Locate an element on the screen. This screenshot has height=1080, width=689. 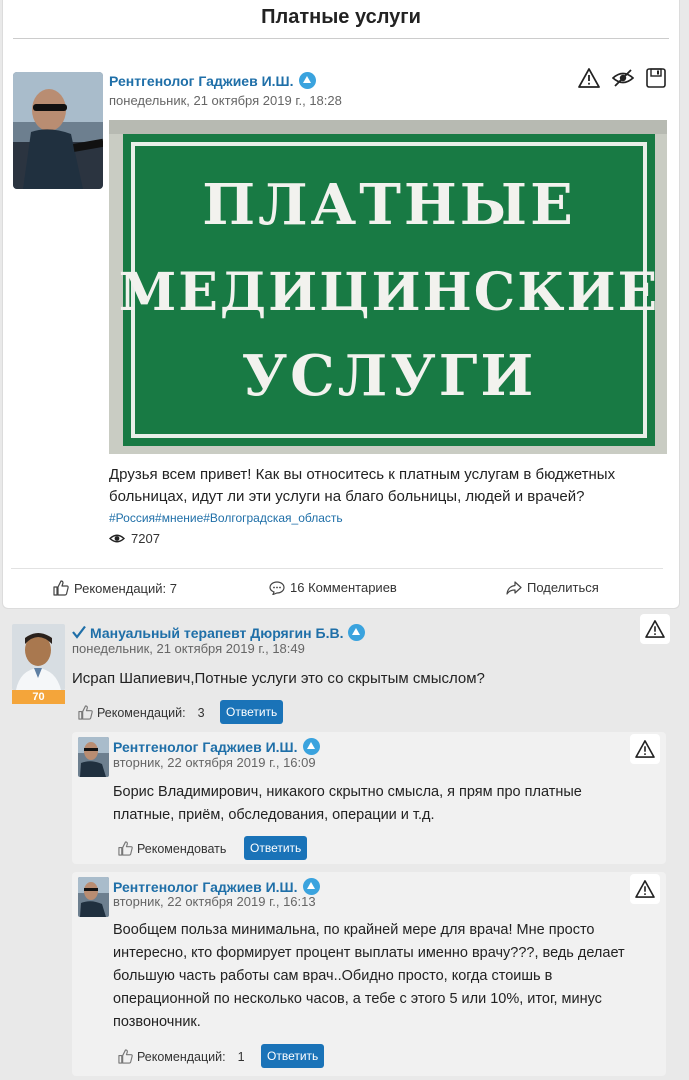
comment-author: Мануальный терапевт Дюрягин Б.В. is located at coordinates (219, 632).